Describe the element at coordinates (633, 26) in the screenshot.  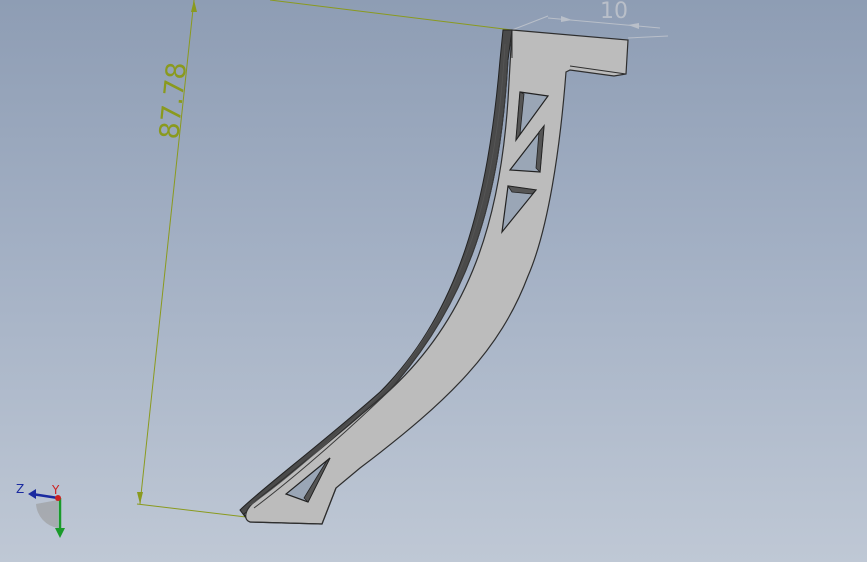
I see `dimension-arrow-right` at that location.